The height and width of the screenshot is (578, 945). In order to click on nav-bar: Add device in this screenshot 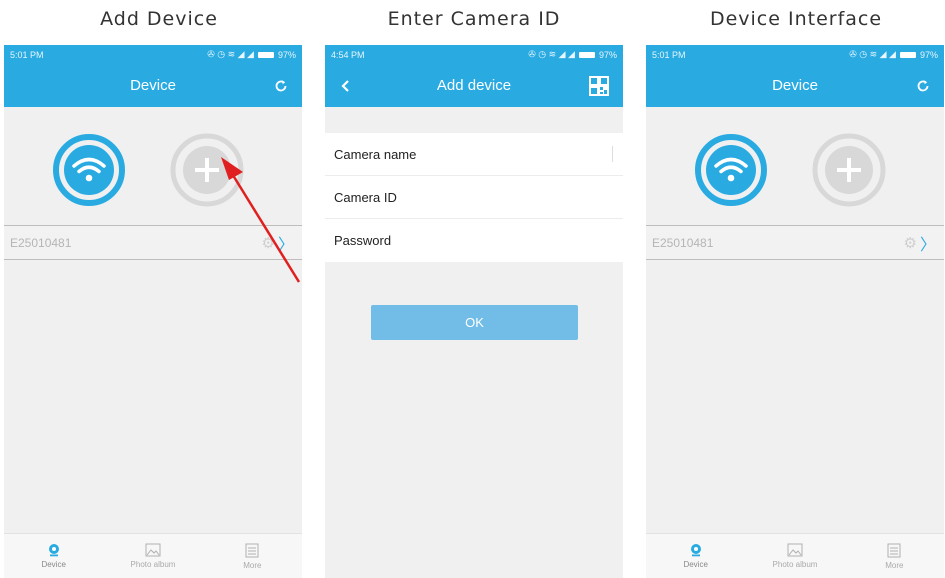, I will do `click(474, 85)`.